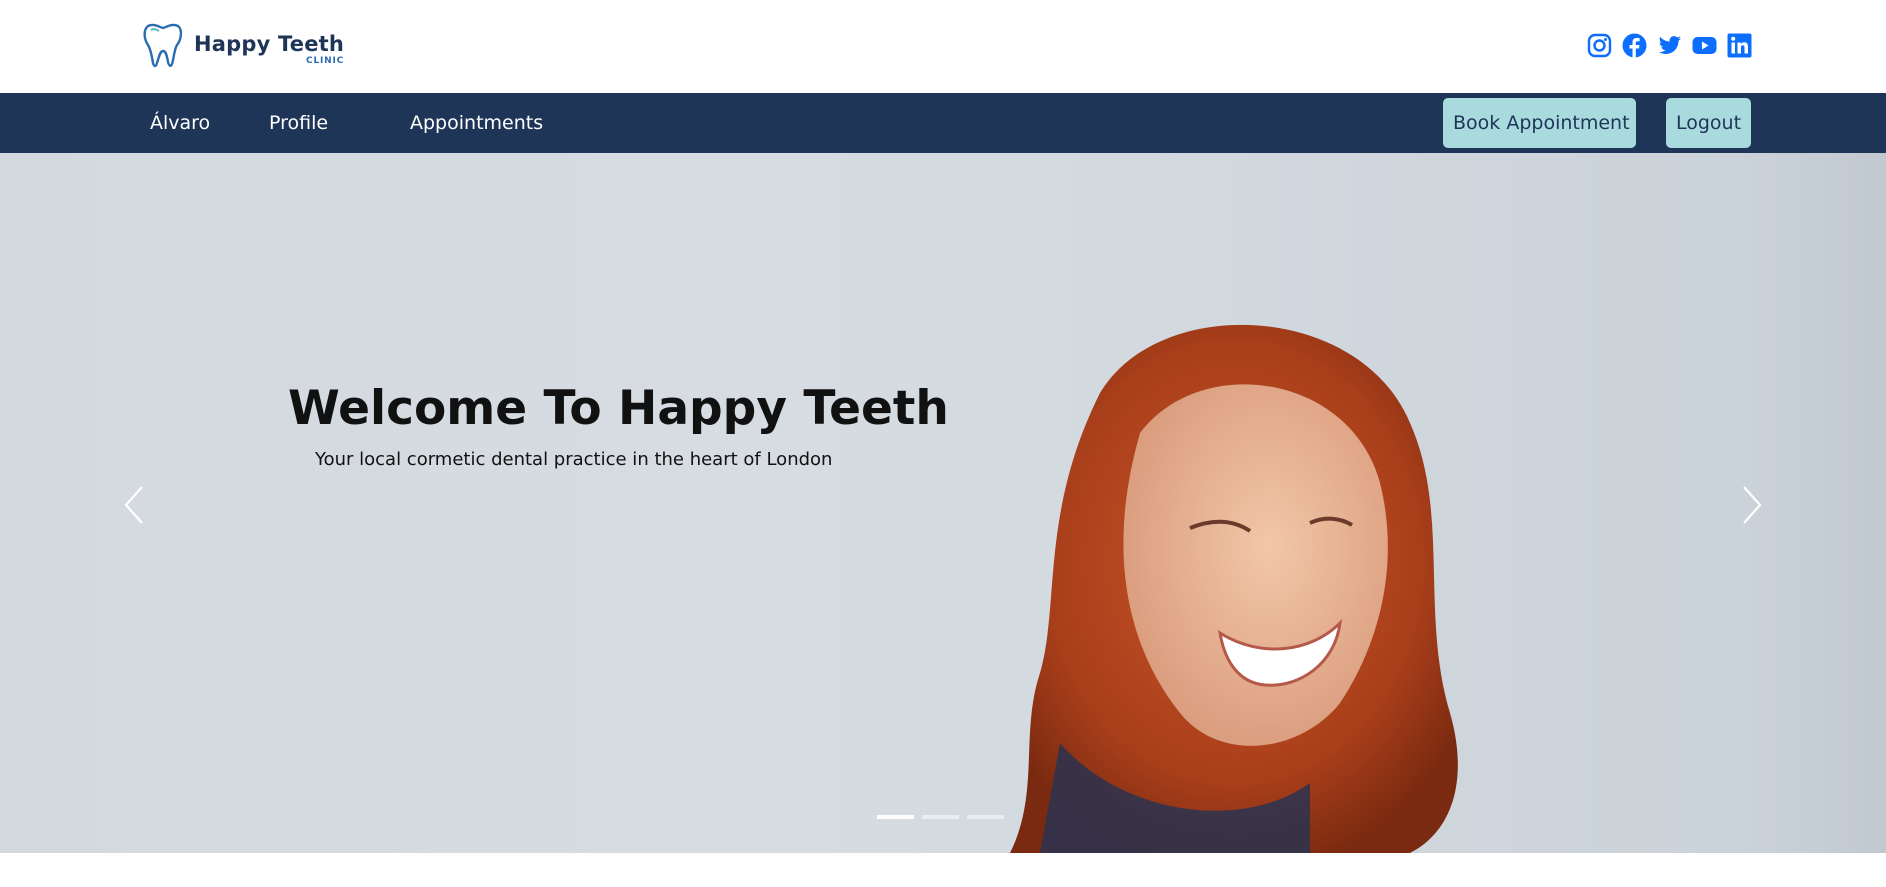 Image resolution: width=1886 pixels, height=887 pixels. I want to click on chevron-left-icon, so click(133, 505).